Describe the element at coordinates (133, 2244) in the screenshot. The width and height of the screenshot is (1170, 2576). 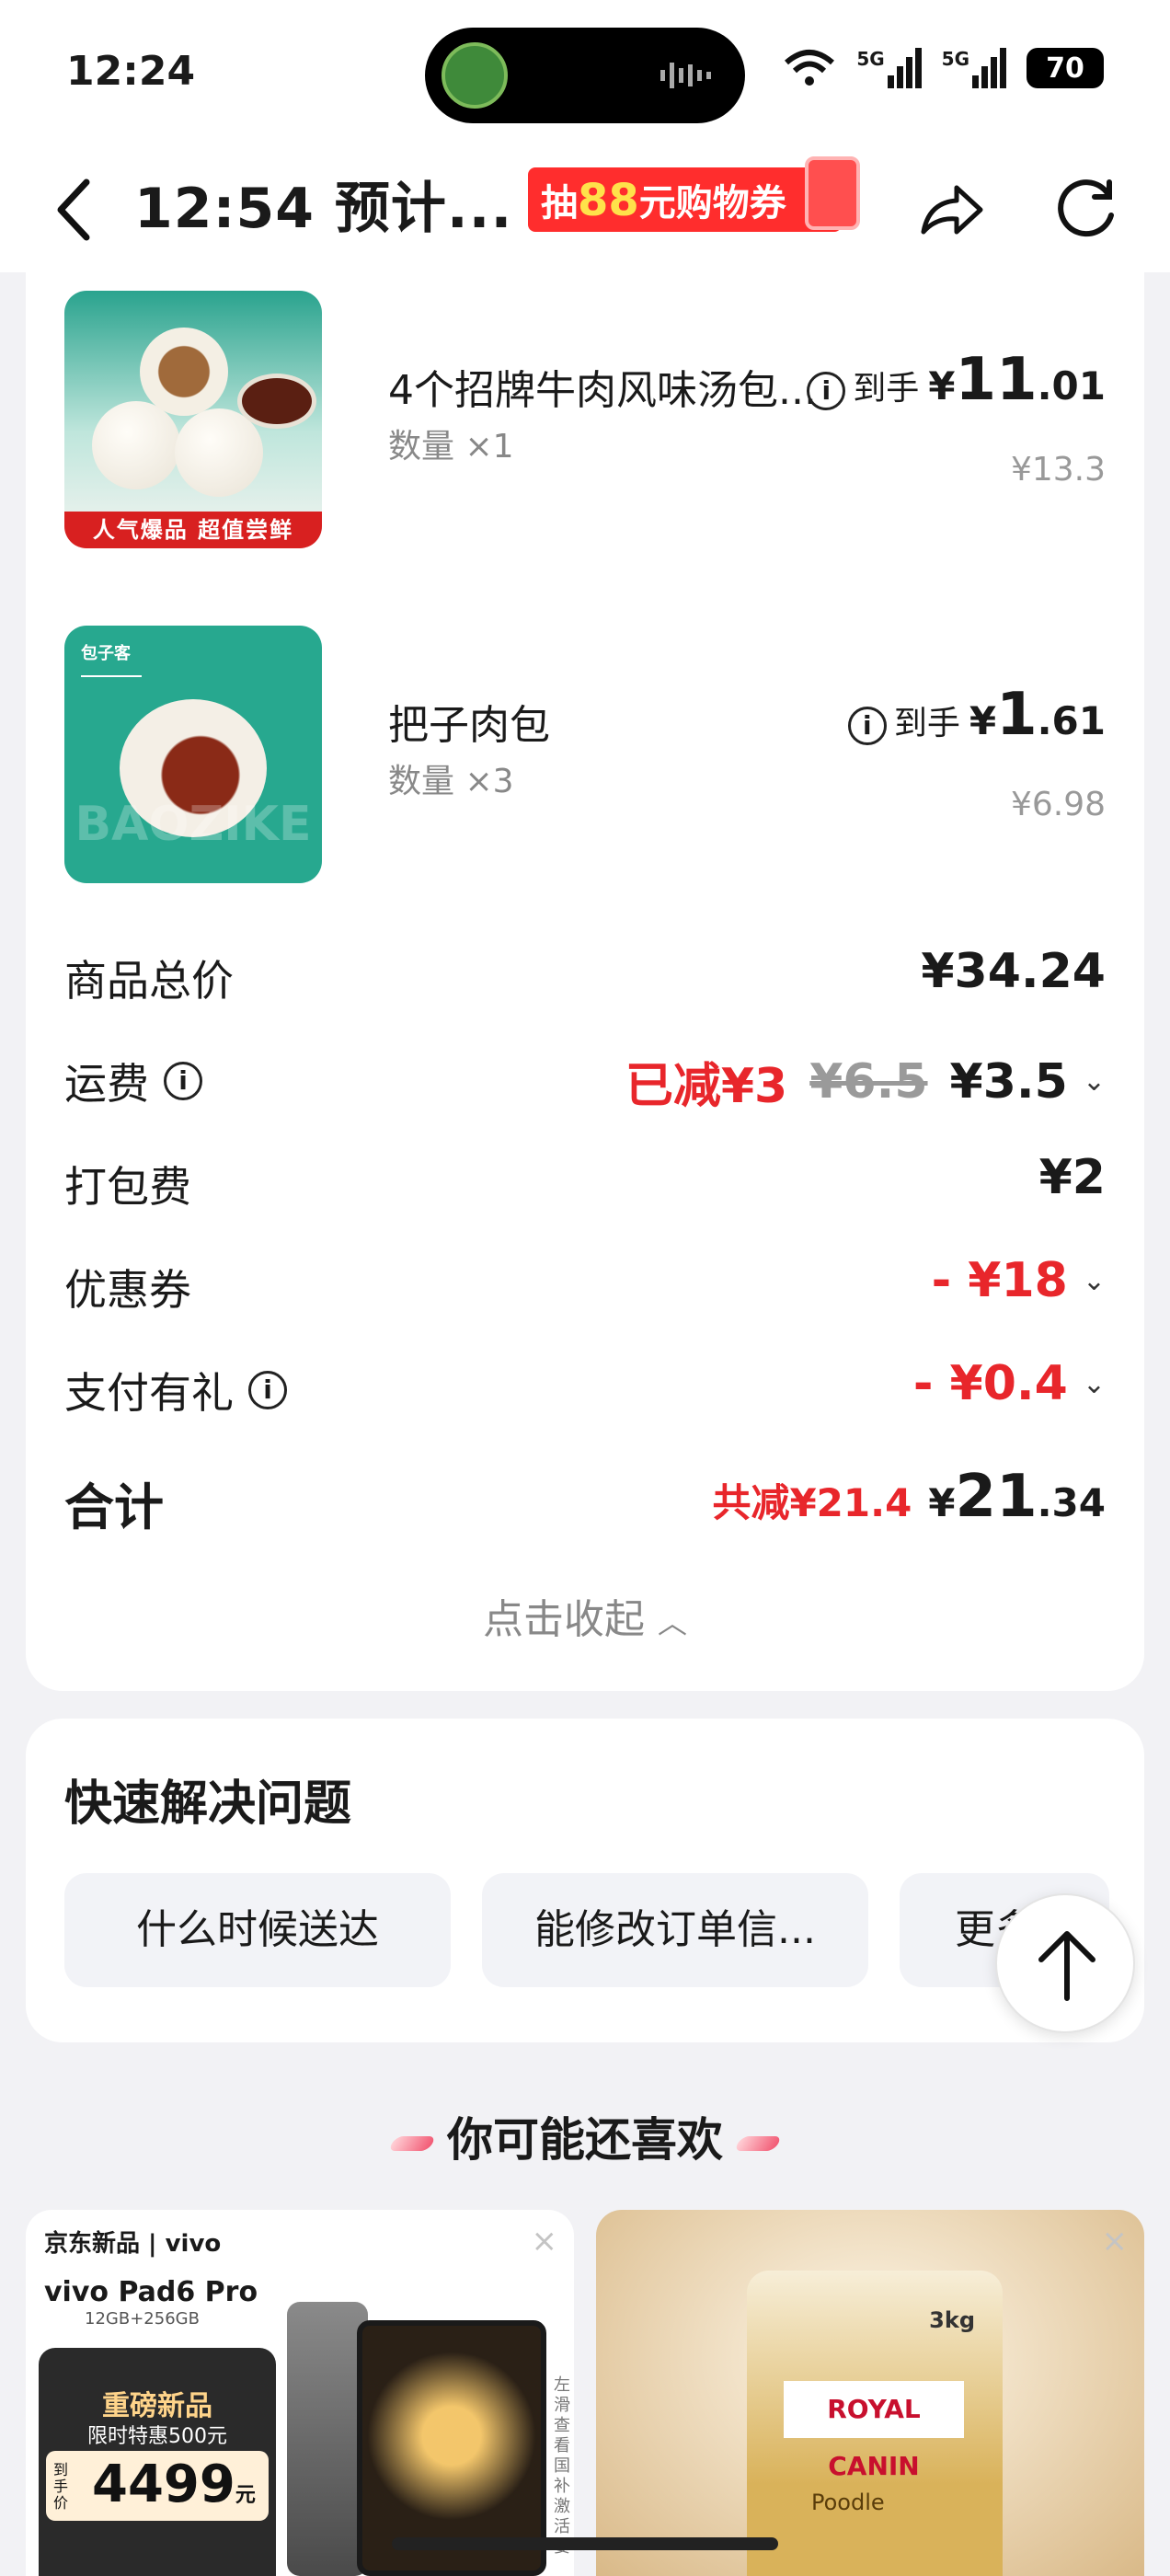
I see `ad-brand: 京东新品 | vivo` at that location.